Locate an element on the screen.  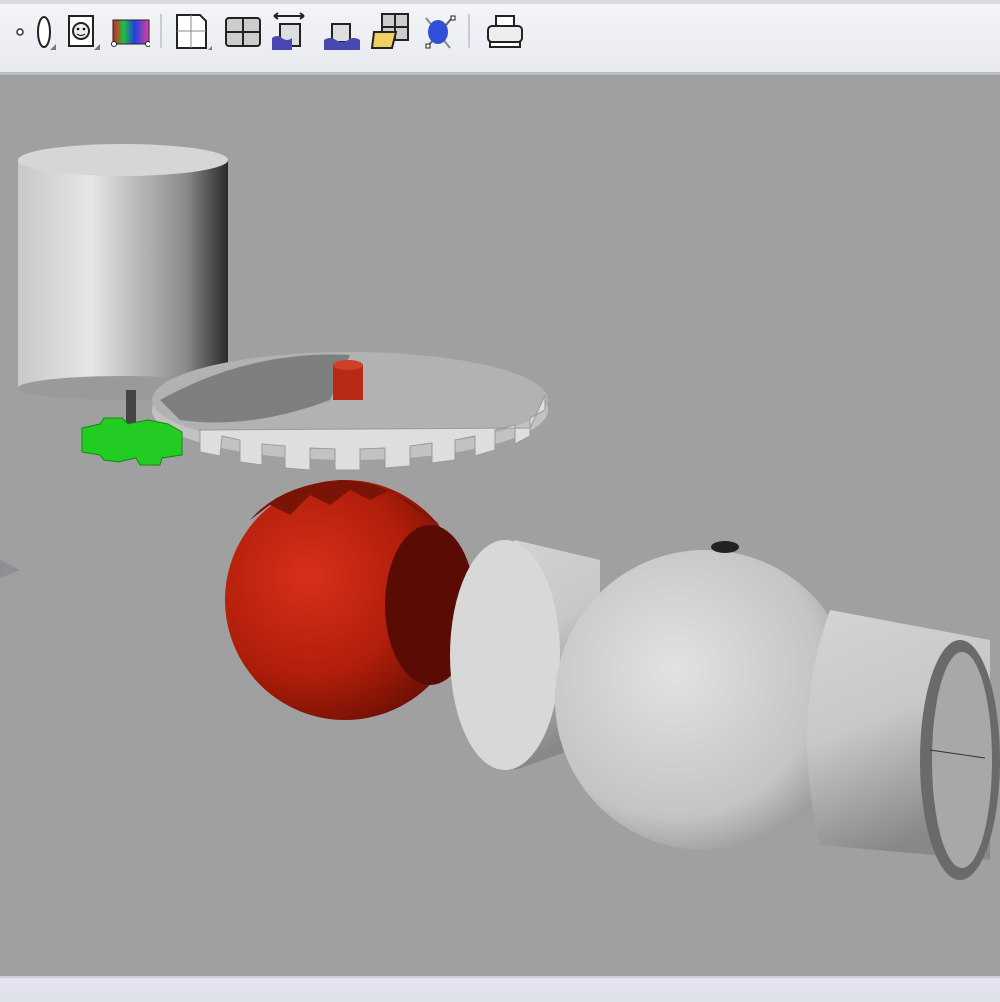
world-axis-marker is located at coordinates (10, 569).